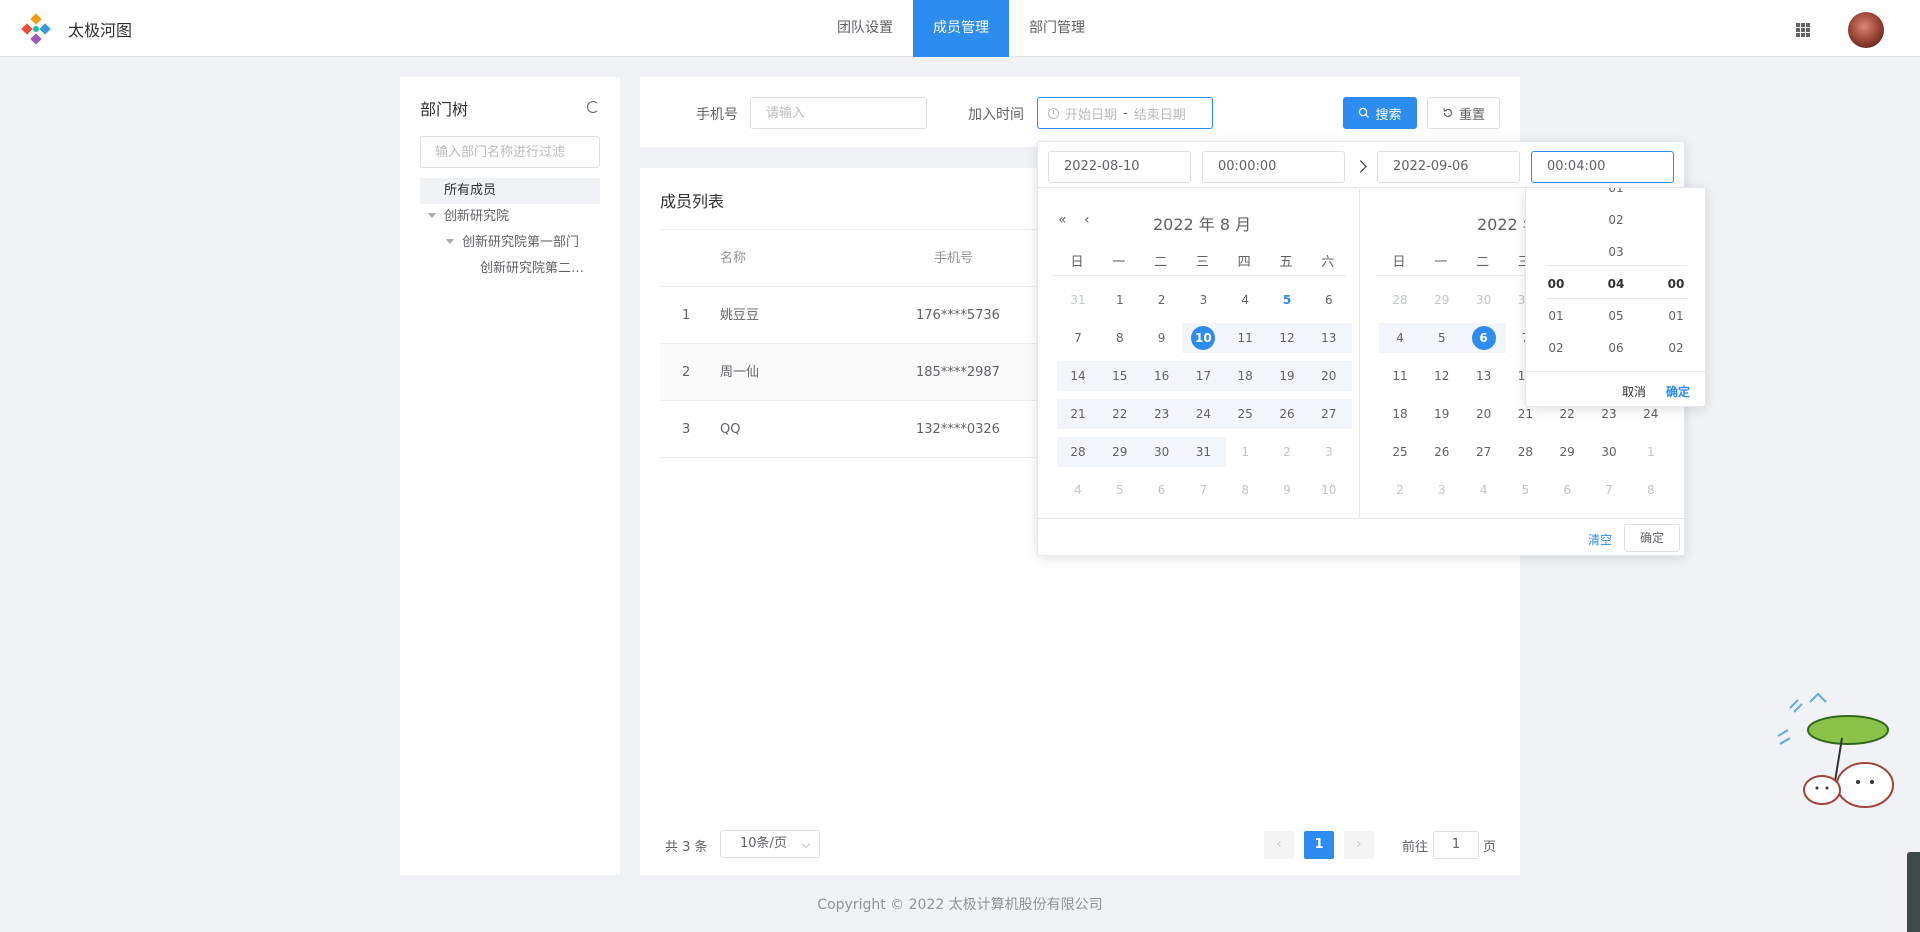  I want to click on end-time-input: 00:04:00, so click(1602, 167).